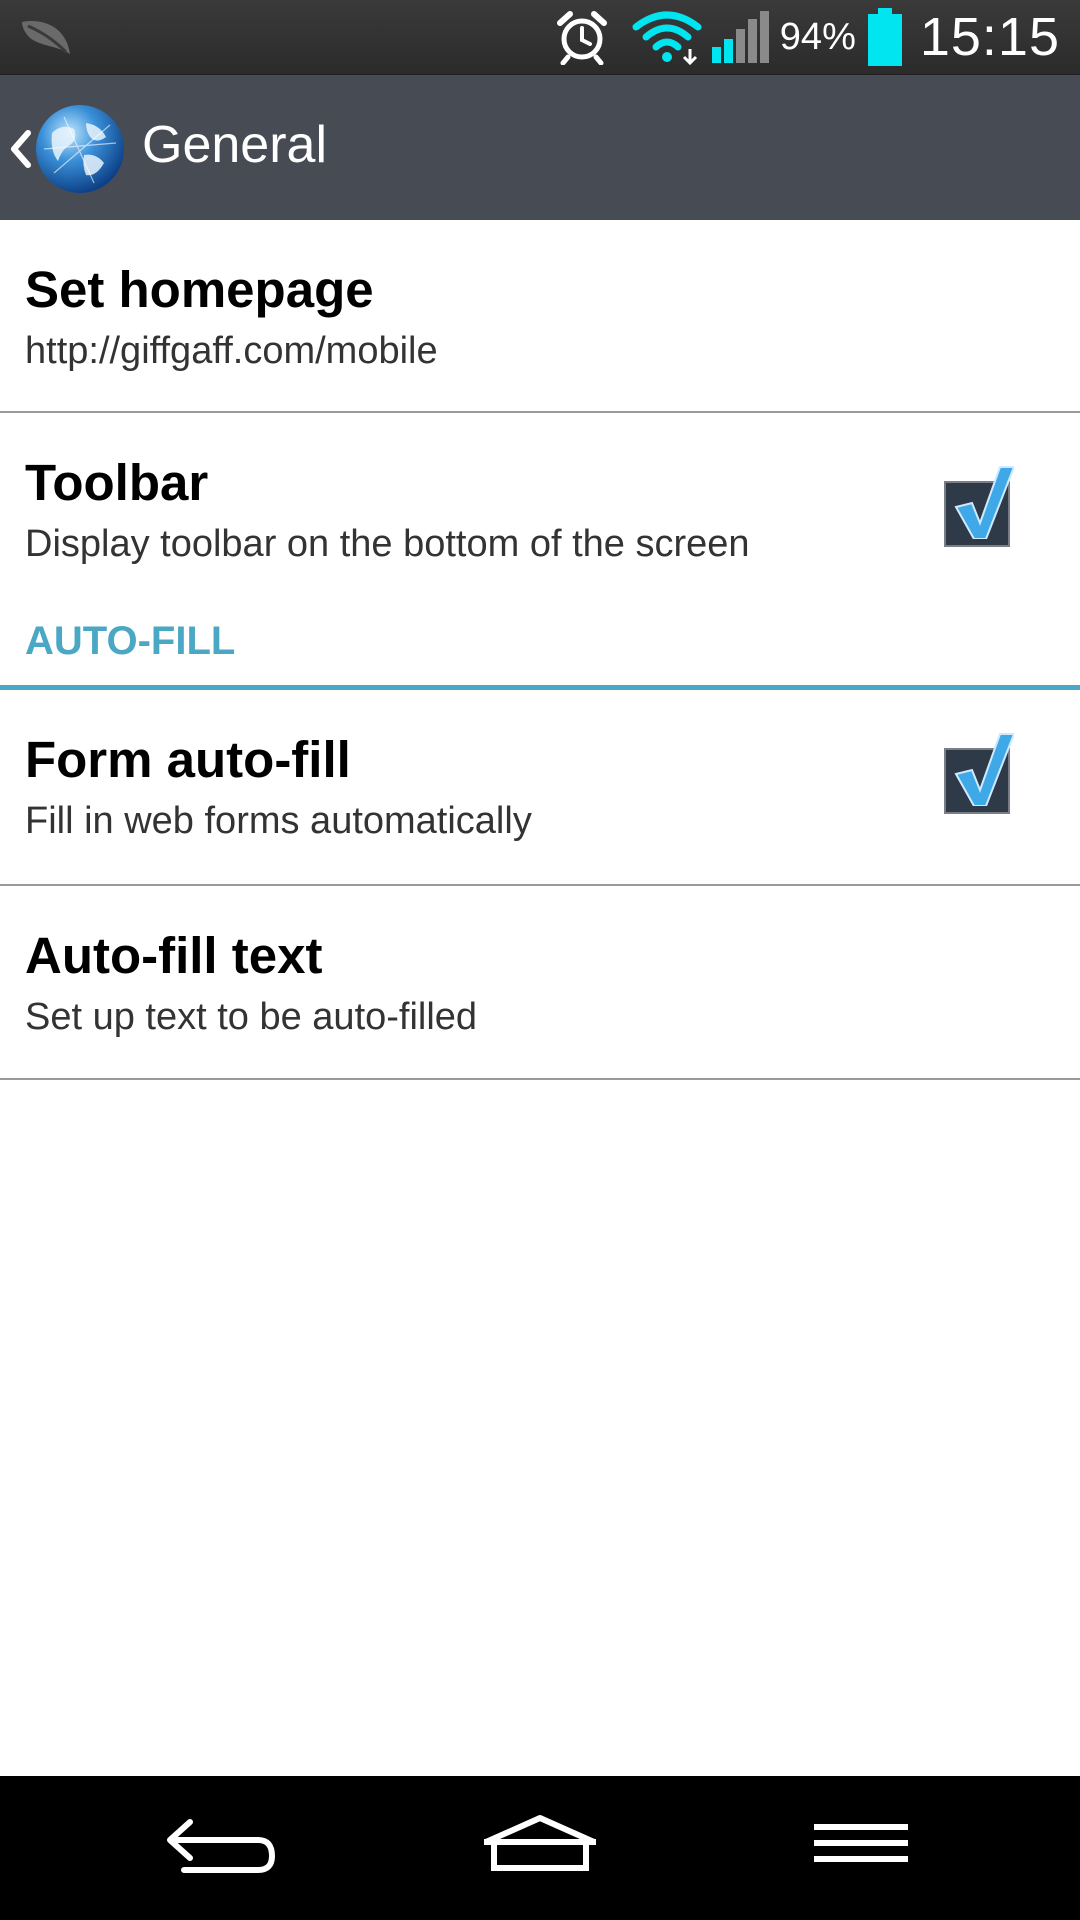 The width and height of the screenshot is (1080, 1920). Describe the element at coordinates (540, 37) in the screenshot. I see `status-bar: 94% 15:15` at that location.